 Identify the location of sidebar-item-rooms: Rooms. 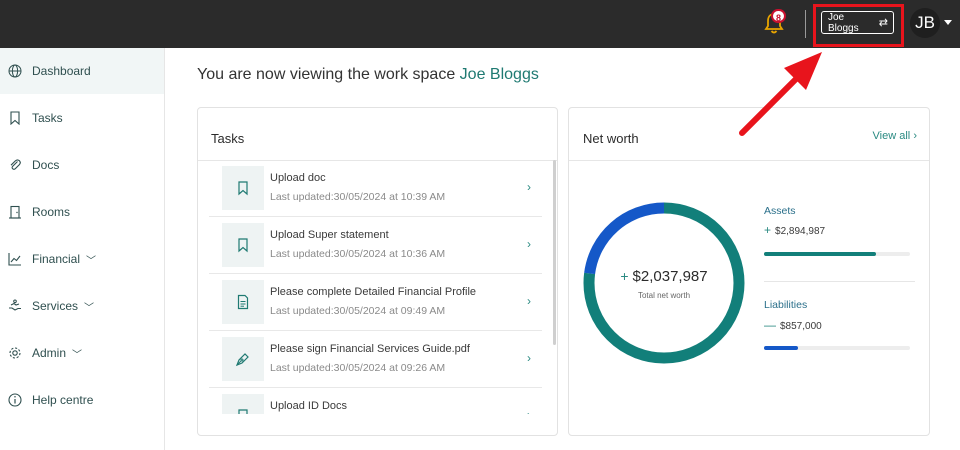
(82, 212).